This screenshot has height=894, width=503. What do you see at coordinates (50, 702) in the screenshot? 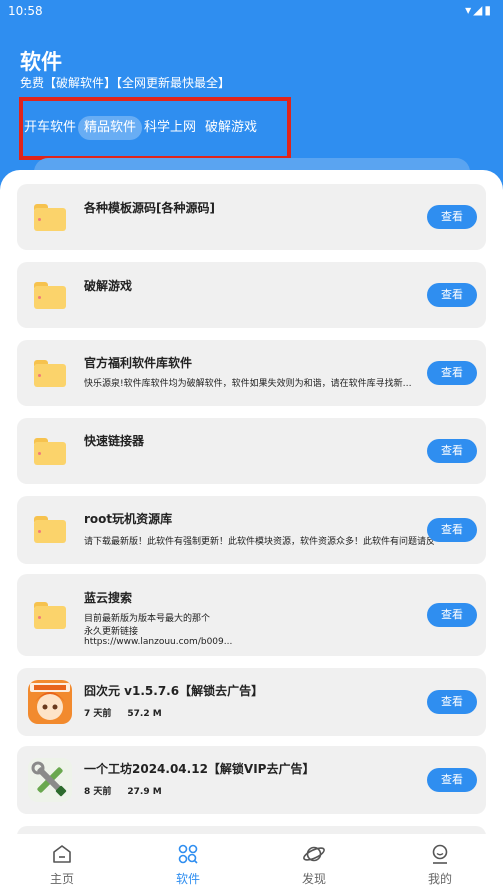
I see `app-icon-jiongciyuan` at bounding box center [50, 702].